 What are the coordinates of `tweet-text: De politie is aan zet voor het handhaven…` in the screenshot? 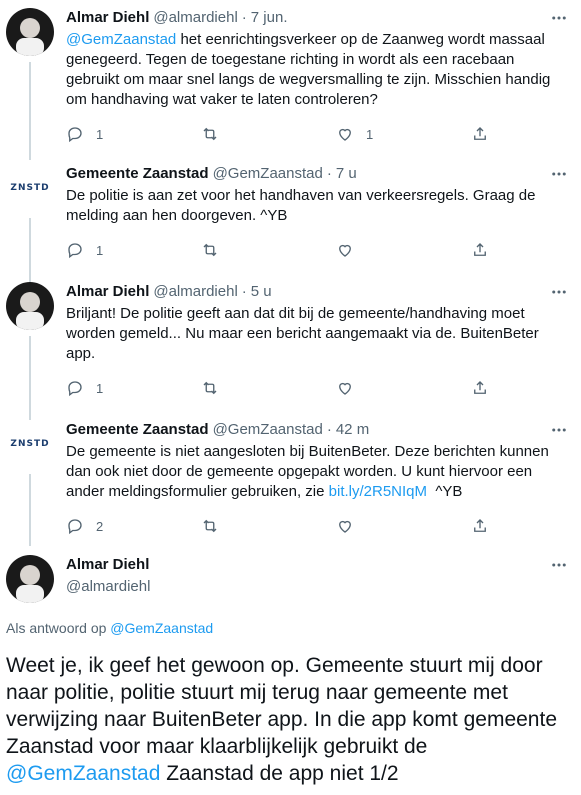 It's located at (301, 205).